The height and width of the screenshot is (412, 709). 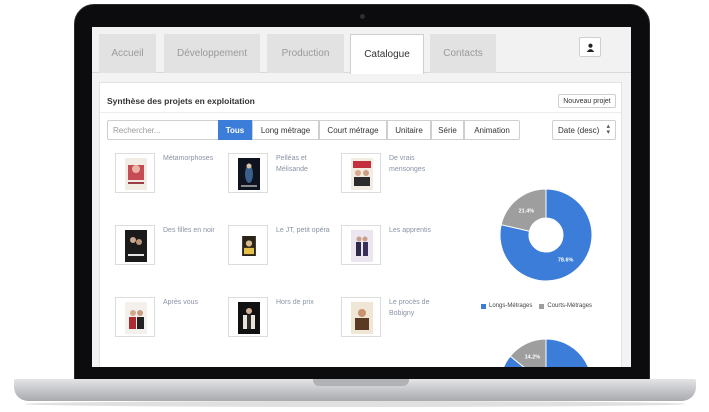 What do you see at coordinates (292, 164) in the screenshot?
I see `project-title: Pelléas et Mélisande` at bounding box center [292, 164].